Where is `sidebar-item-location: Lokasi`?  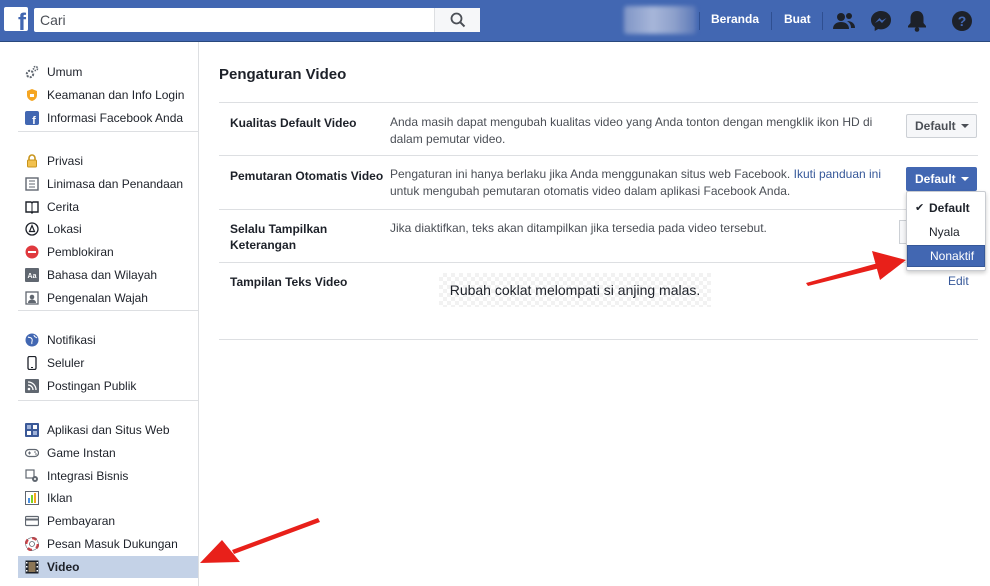
sidebar-item-location: Lokasi is located at coordinates (108, 229).